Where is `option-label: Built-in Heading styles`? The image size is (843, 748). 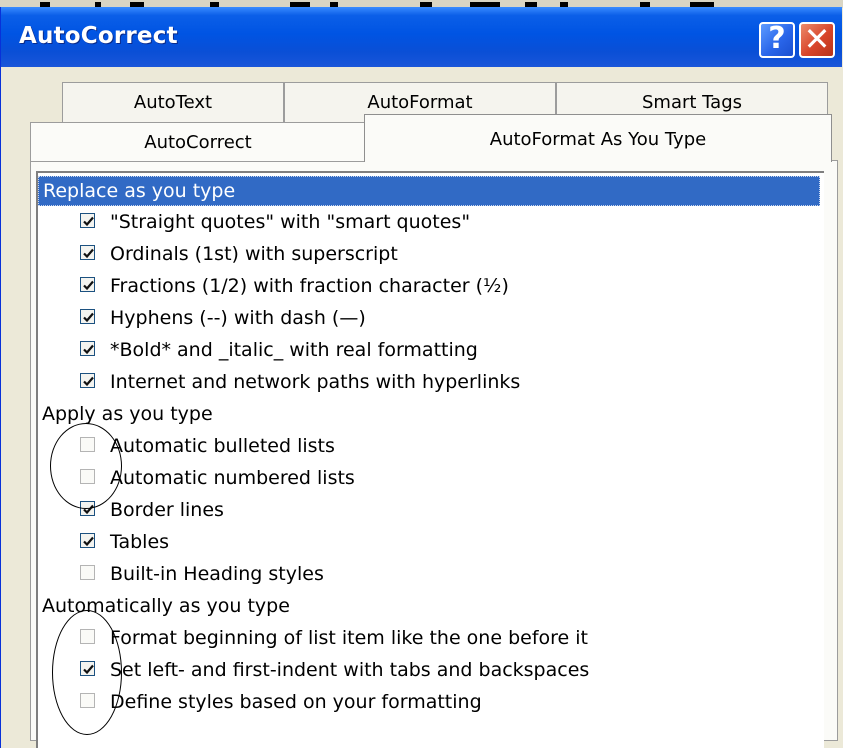 option-label: Built-in Heading styles is located at coordinates (217, 574).